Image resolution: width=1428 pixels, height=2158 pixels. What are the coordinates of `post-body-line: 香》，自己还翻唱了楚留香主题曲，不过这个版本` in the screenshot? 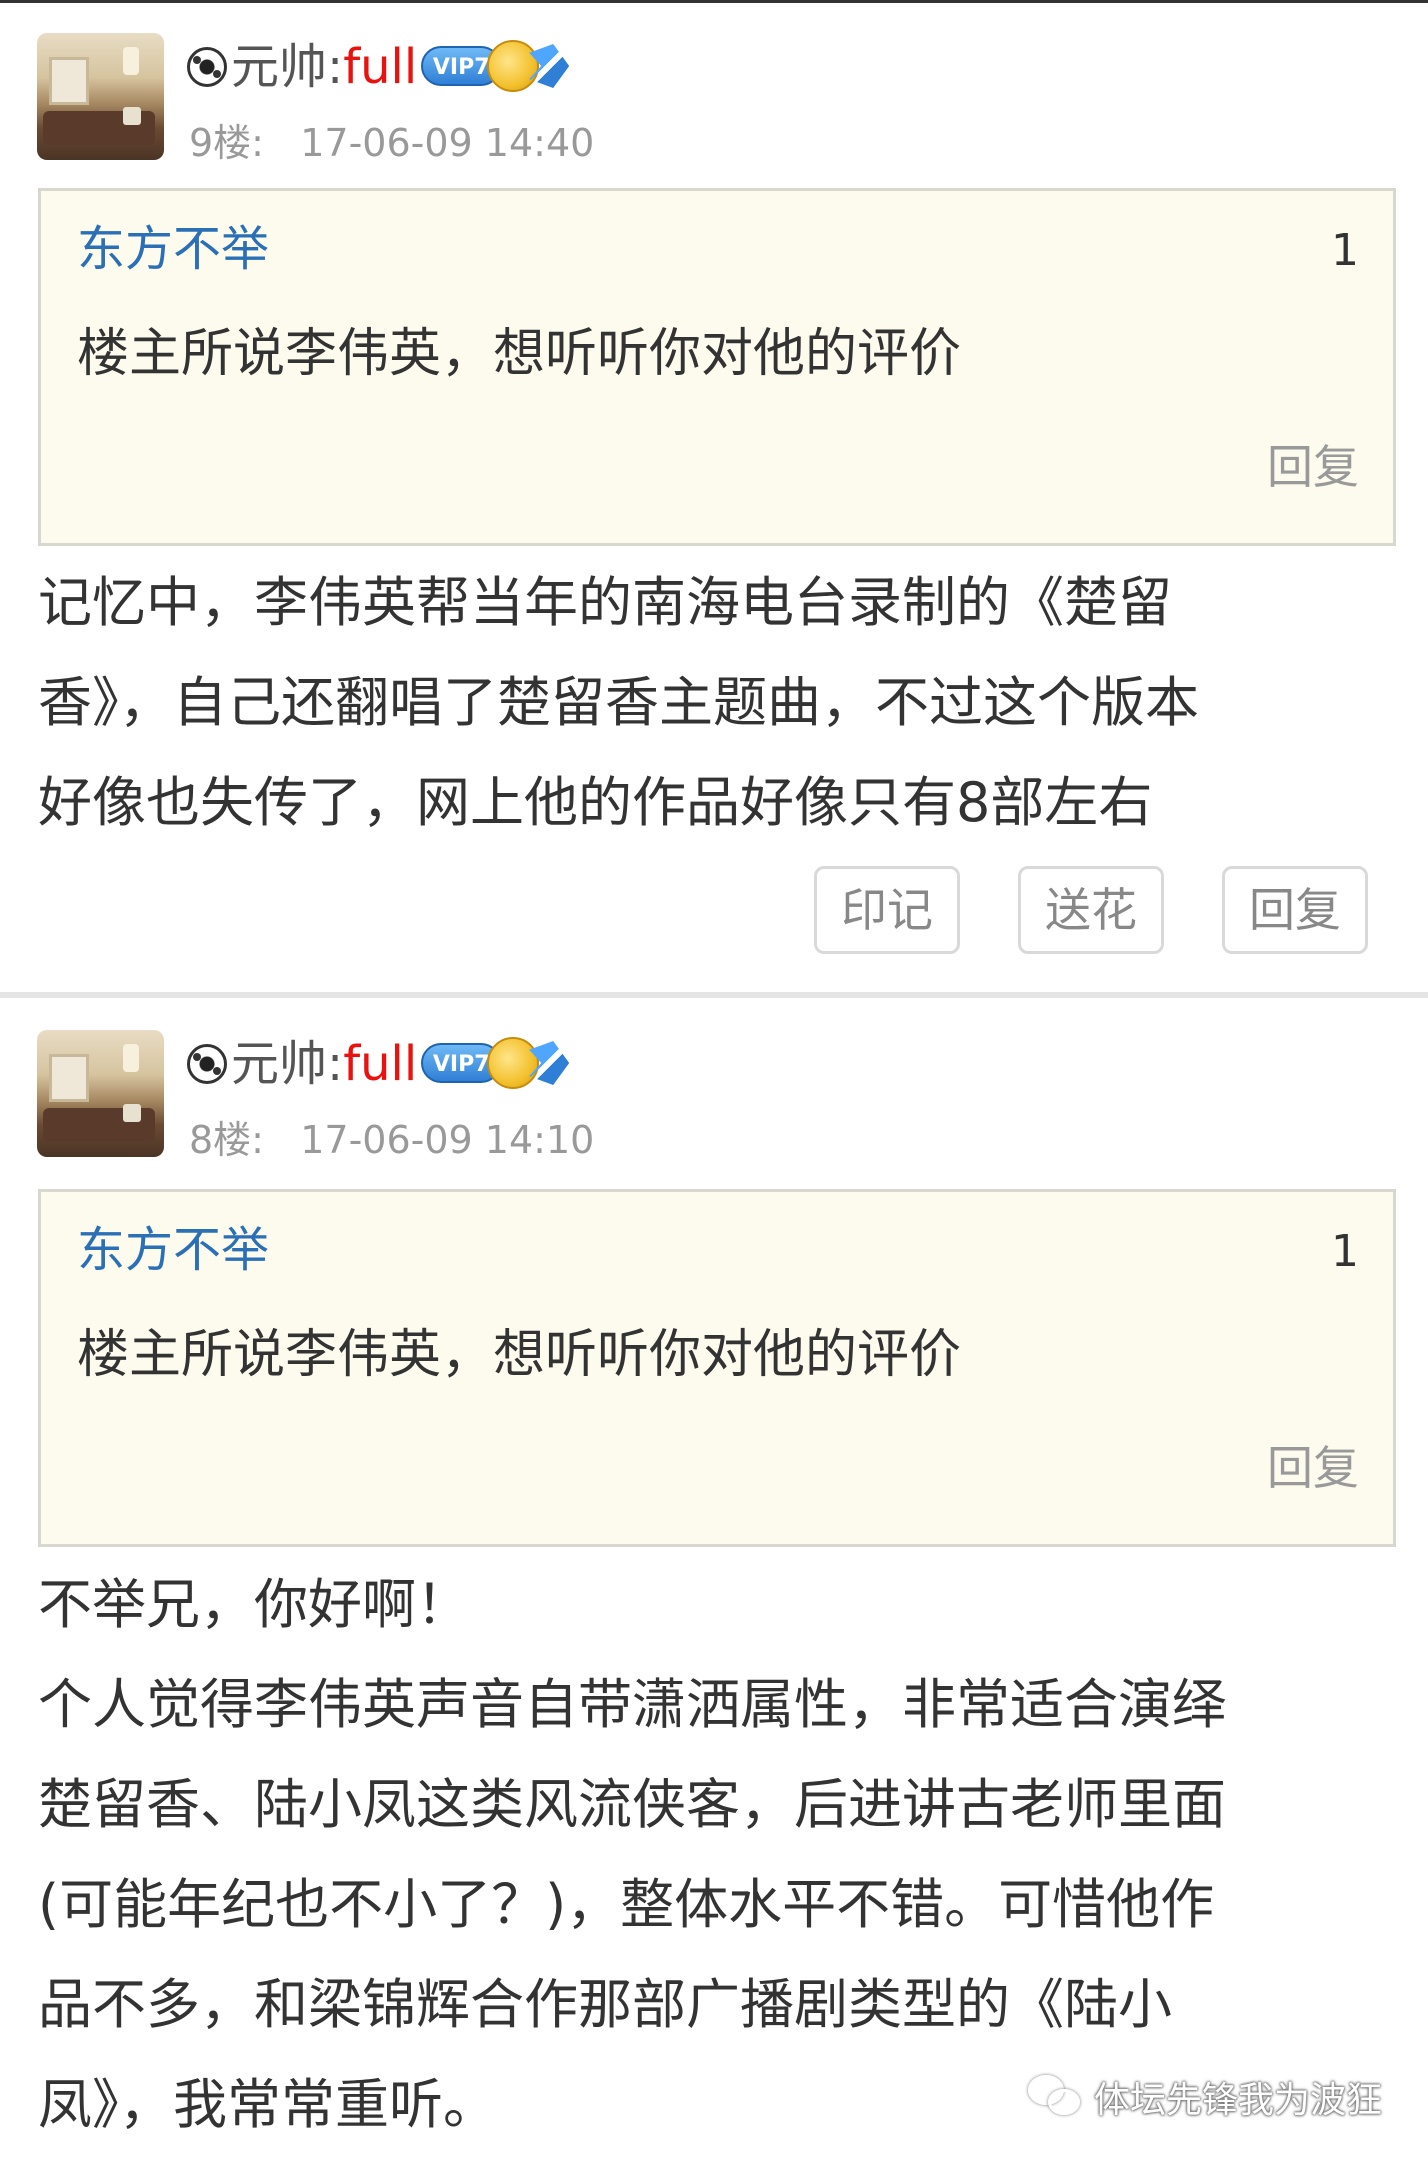 It's located at (618, 702).